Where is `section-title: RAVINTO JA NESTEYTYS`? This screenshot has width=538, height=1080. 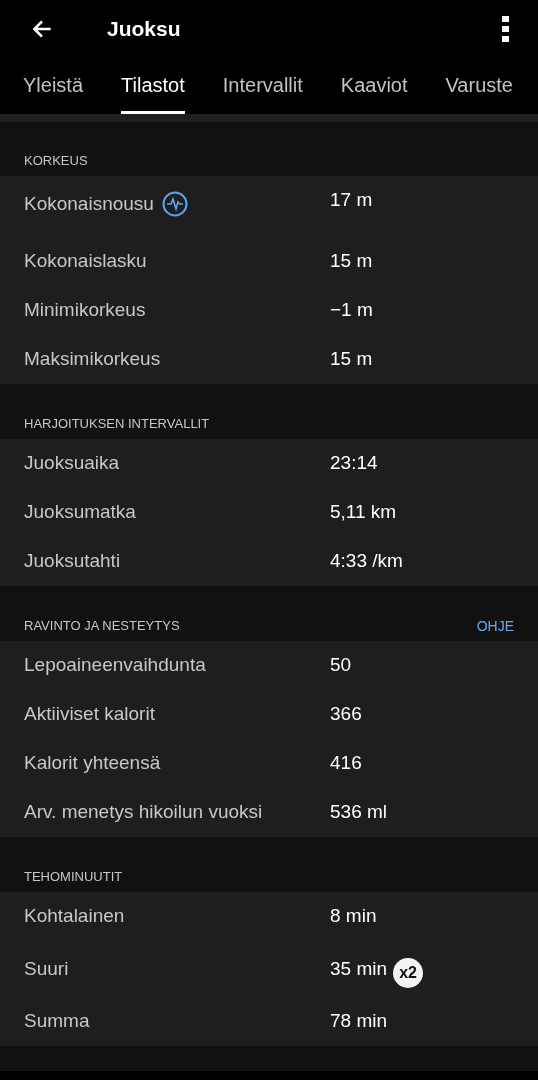
section-title: RAVINTO JA NESTEYTYS is located at coordinates (102, 626).